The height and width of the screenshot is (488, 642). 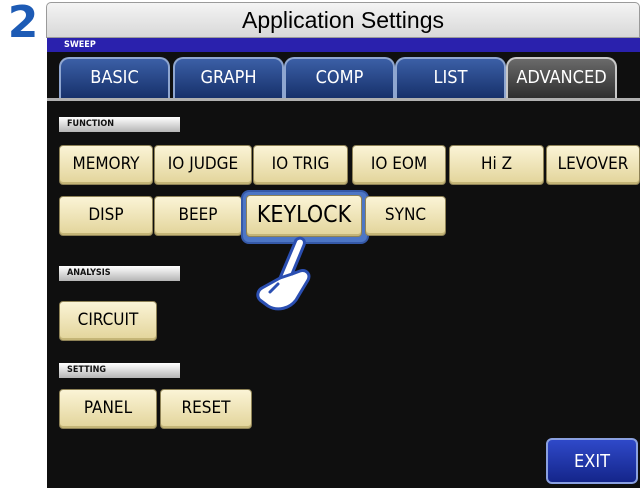 I want to click on disp-button: DISP, so click(x=106, y=216).